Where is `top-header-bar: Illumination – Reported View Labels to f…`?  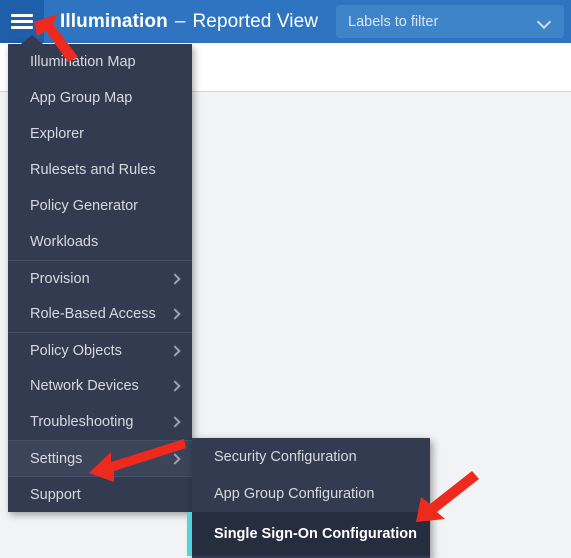 top-header-bar: Illumination – Reported View Labels to f… is located at coordinates (285, 21).